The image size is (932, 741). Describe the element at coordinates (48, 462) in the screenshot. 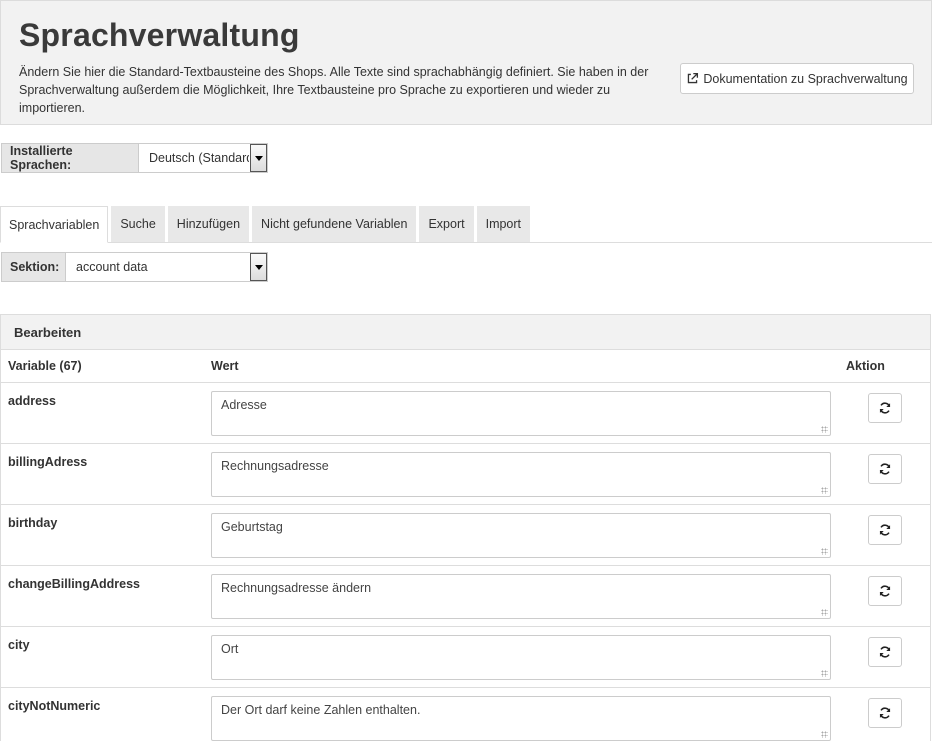

I see `variable-name: billingAdress` at that location.